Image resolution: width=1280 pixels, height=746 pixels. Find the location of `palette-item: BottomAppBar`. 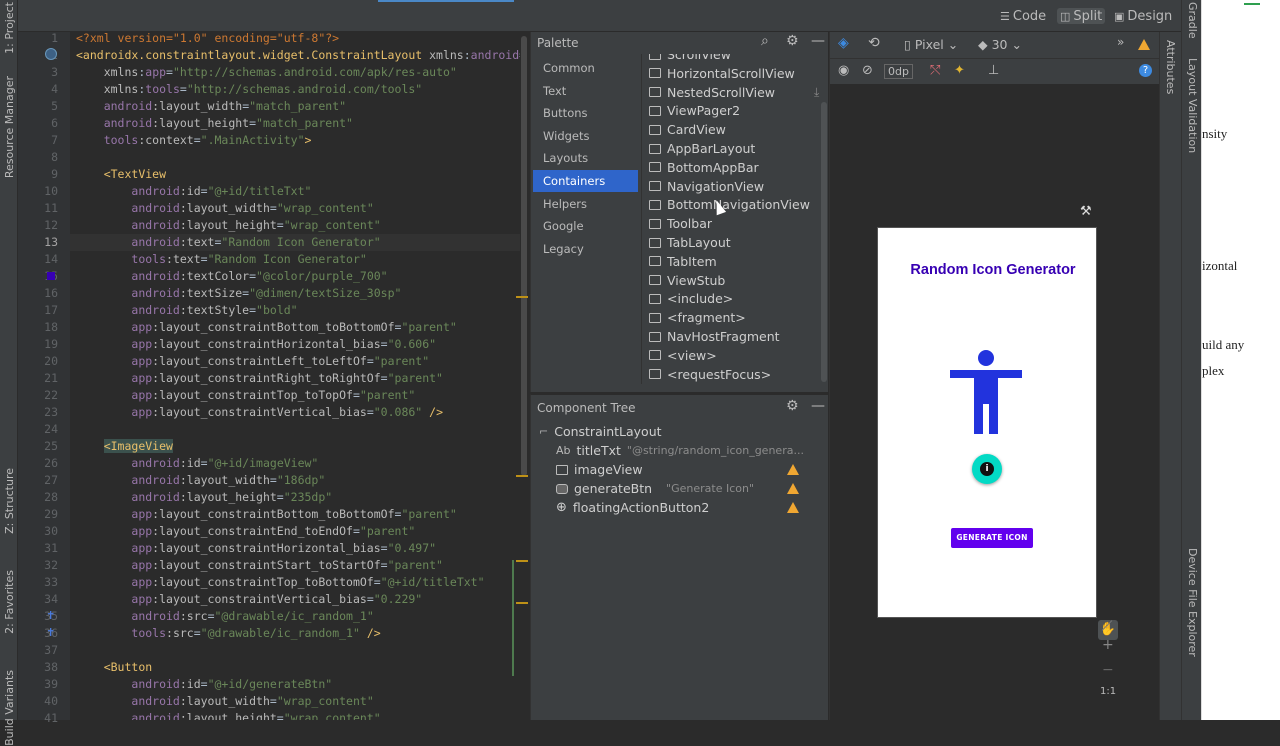

palette-item: BottomAppBar is located at coordinates (704, 167).